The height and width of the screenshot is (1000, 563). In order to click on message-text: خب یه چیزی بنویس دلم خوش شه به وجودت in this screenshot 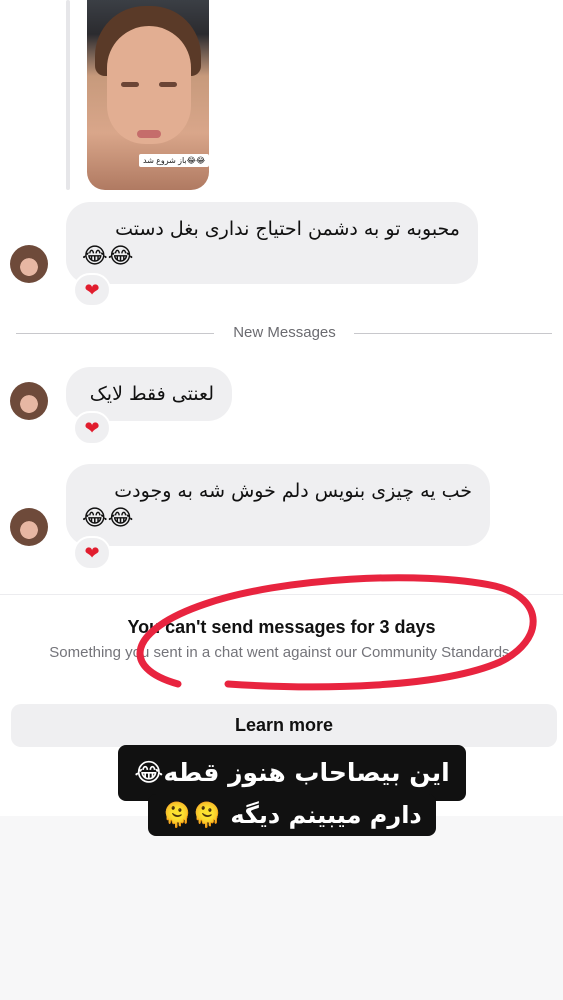, I will do `click(293, 491)`.